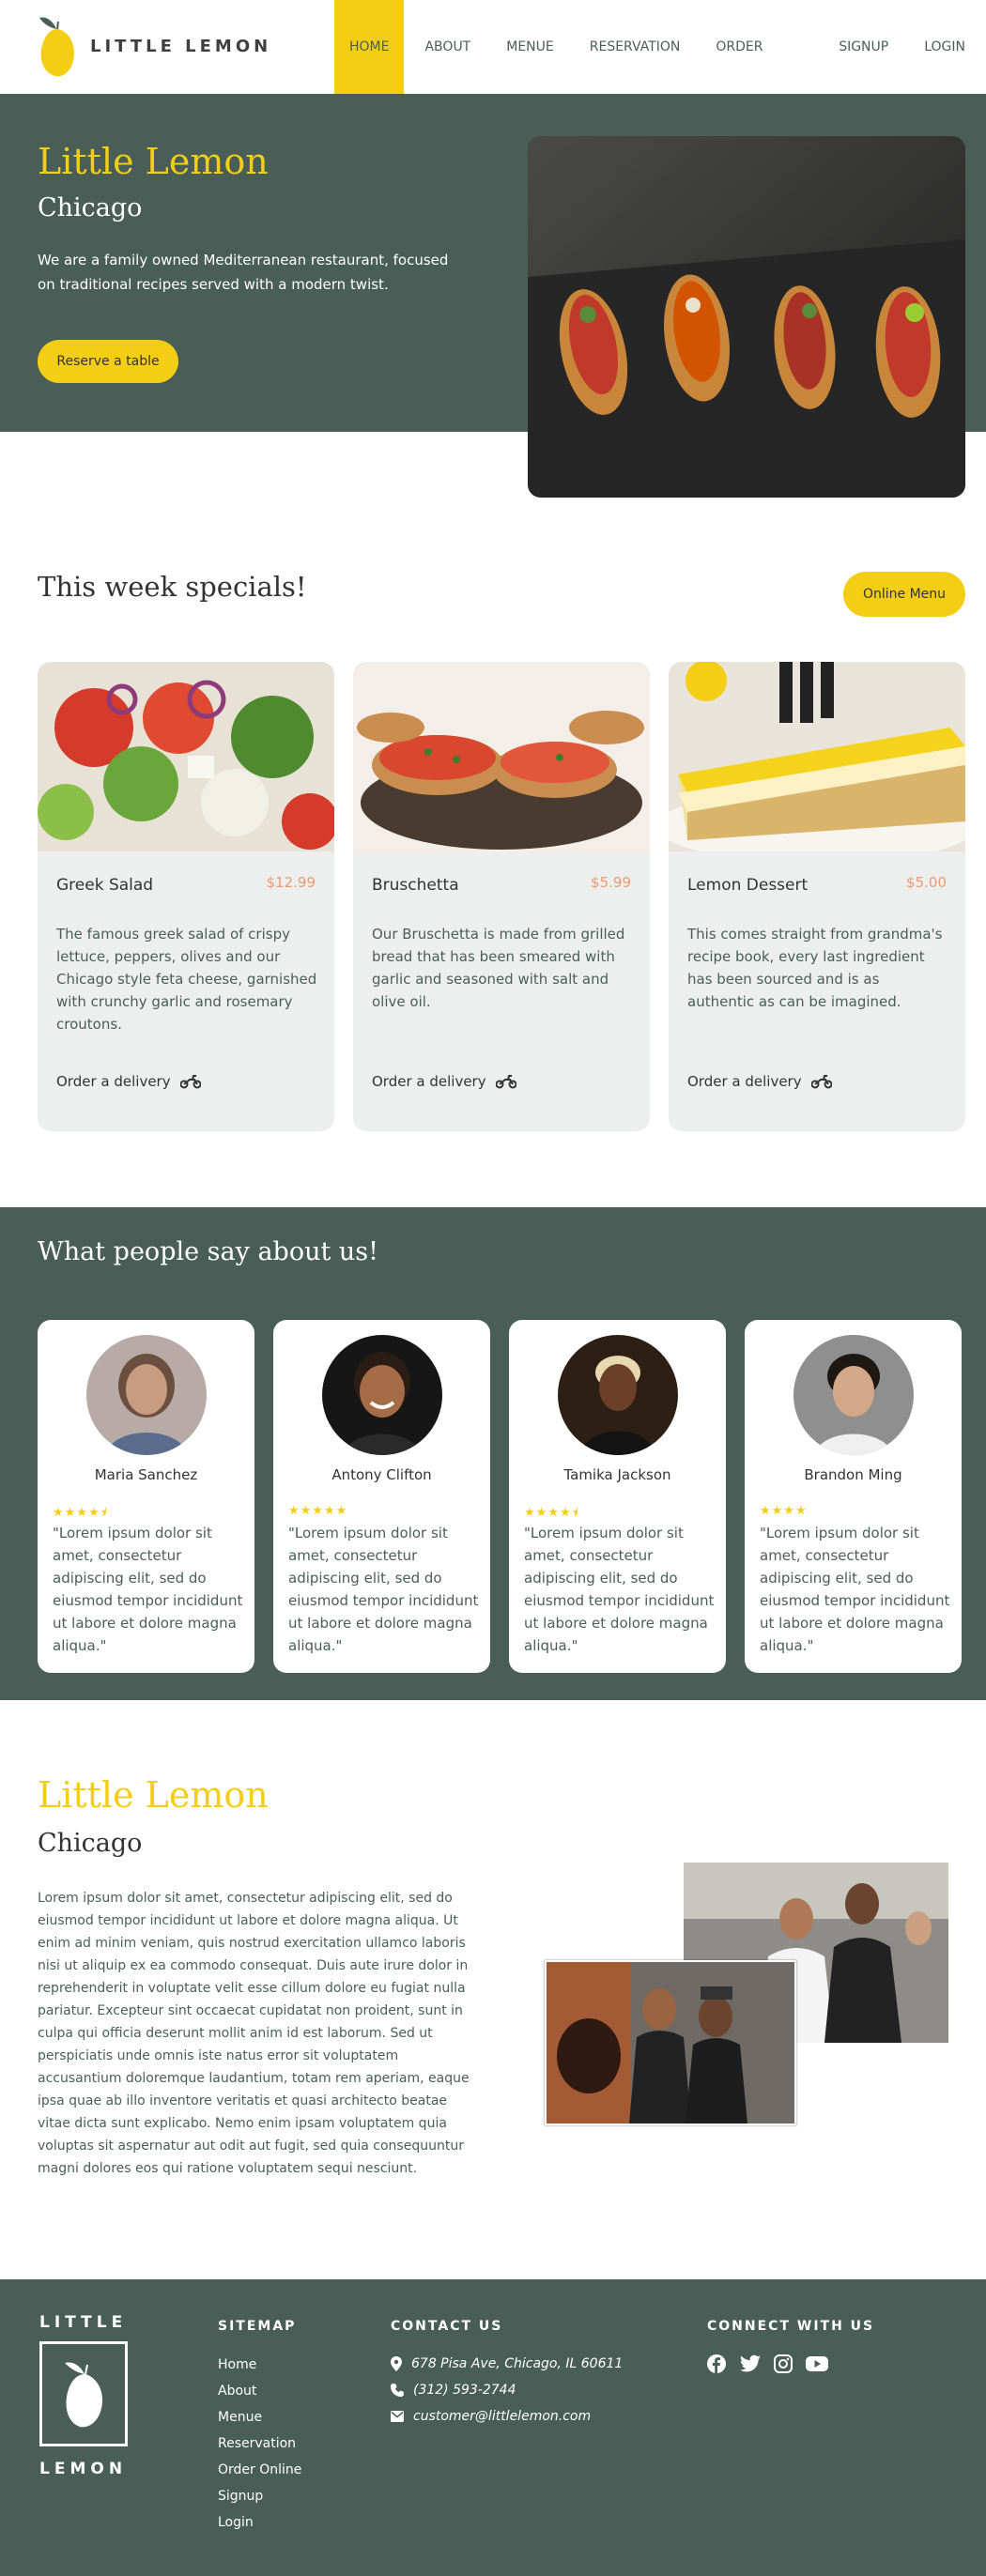  I want to click on contact-phone: (312) 593-2744, so click(453, 2390).